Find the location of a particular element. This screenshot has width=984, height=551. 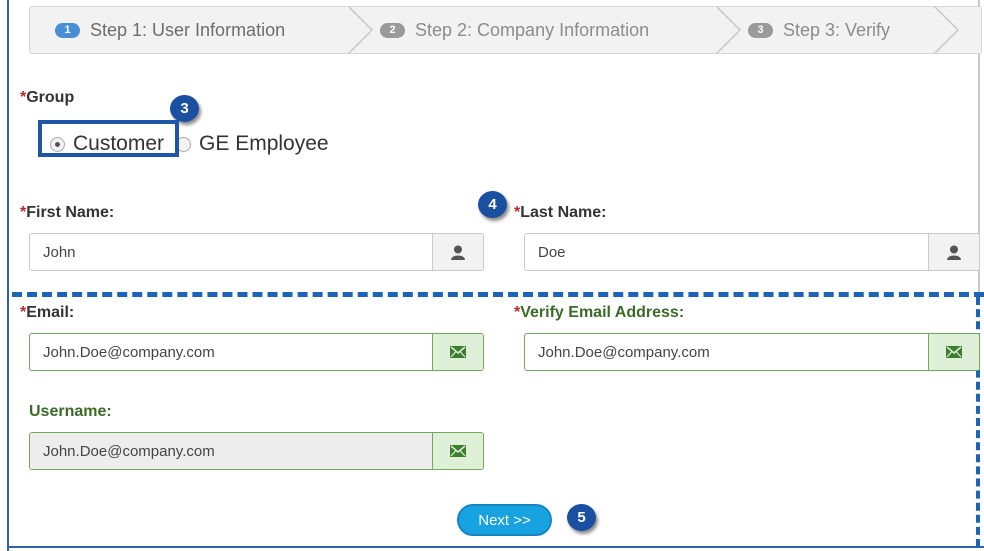

email-label: *Email: is located at coordinates (47, 312).